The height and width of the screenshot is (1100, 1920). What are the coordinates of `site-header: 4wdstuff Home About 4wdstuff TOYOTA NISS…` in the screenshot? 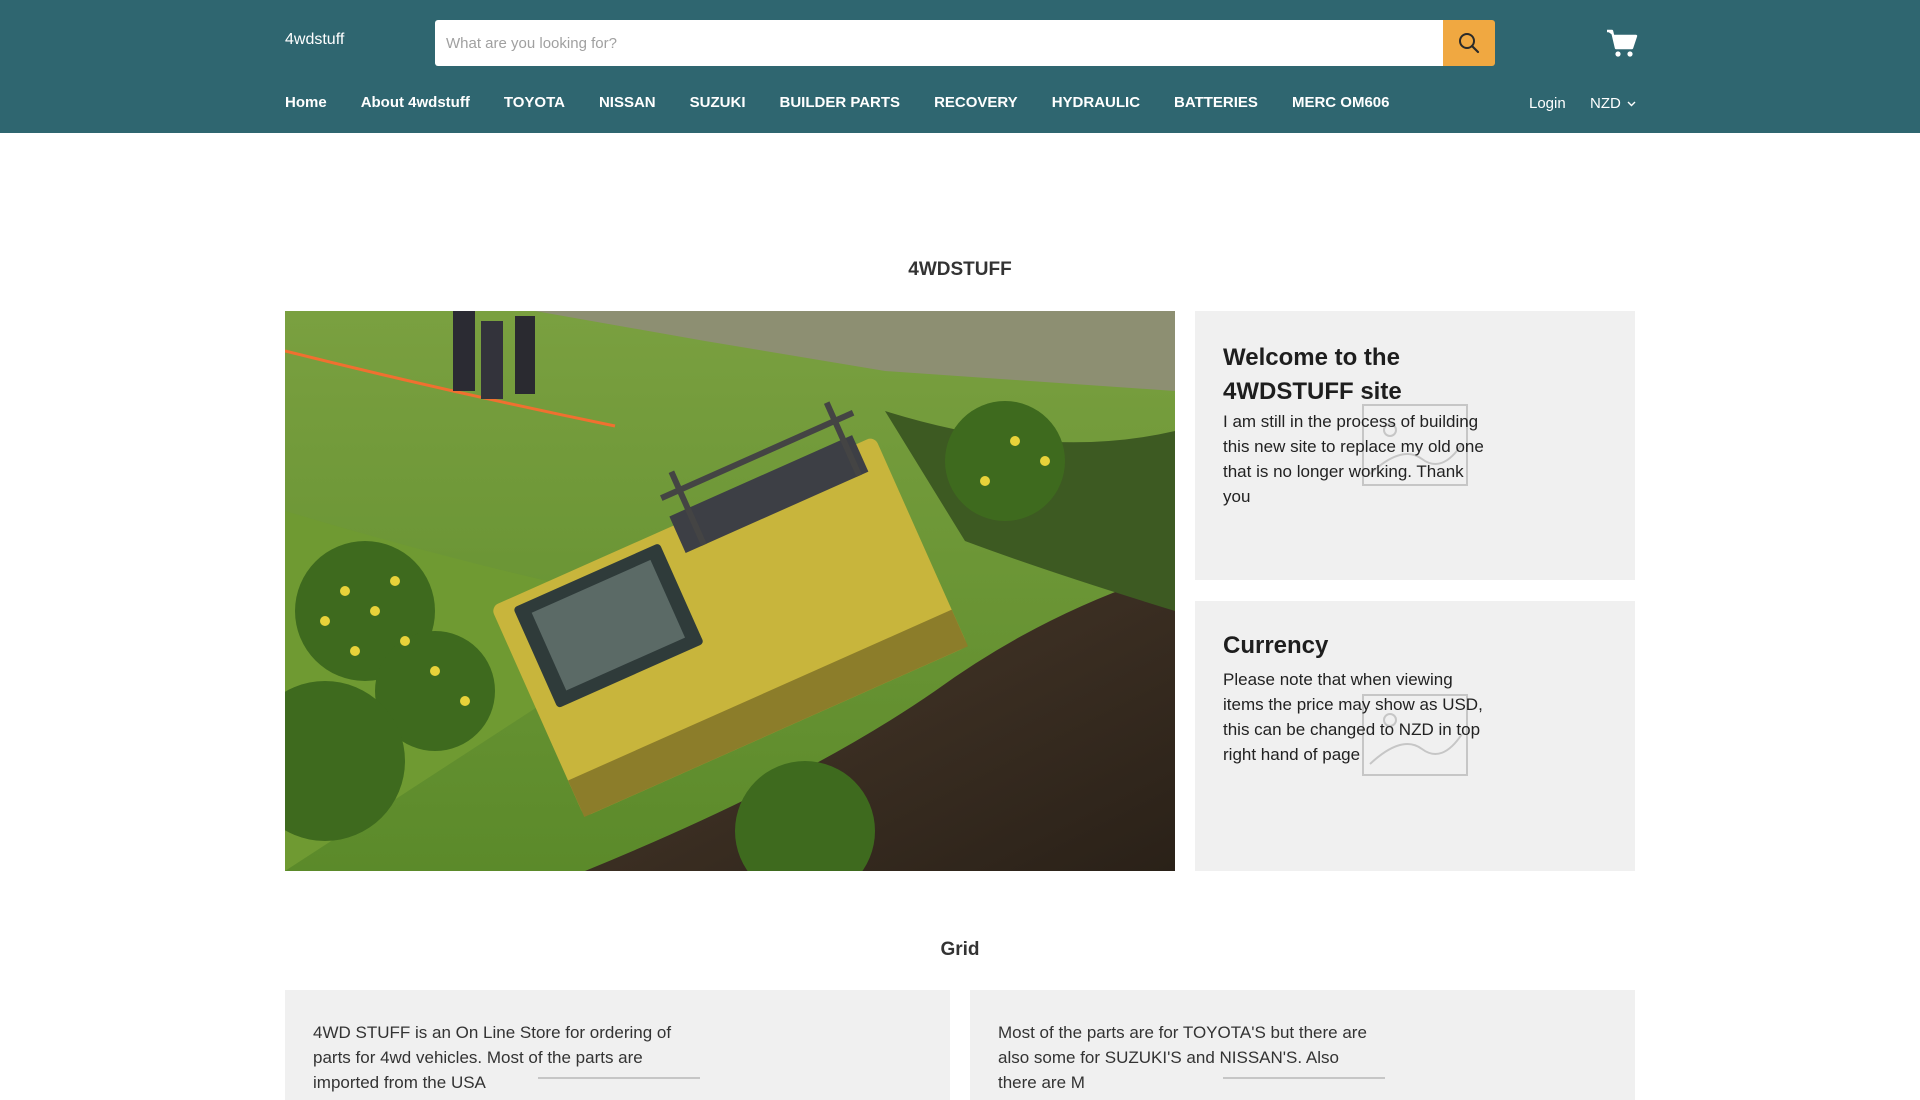 It's located at (960, 66).